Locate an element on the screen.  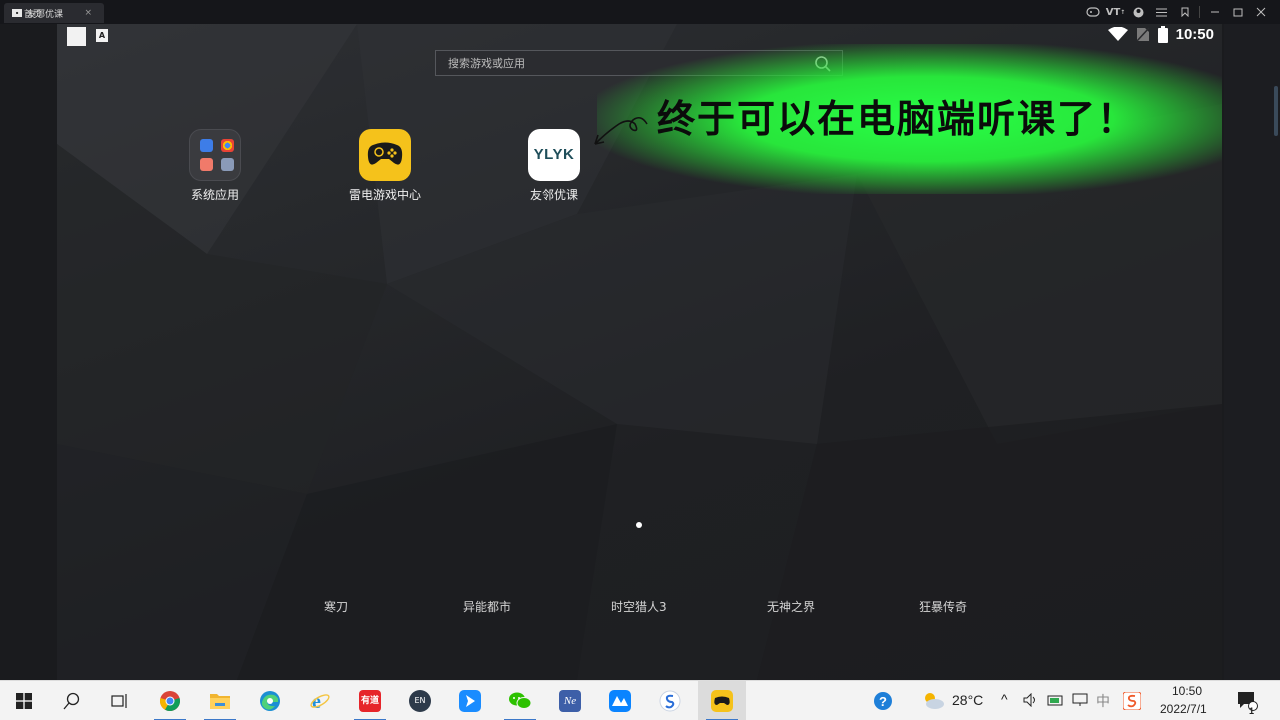
no-sim-icon is located at coordinates (1143, 34).